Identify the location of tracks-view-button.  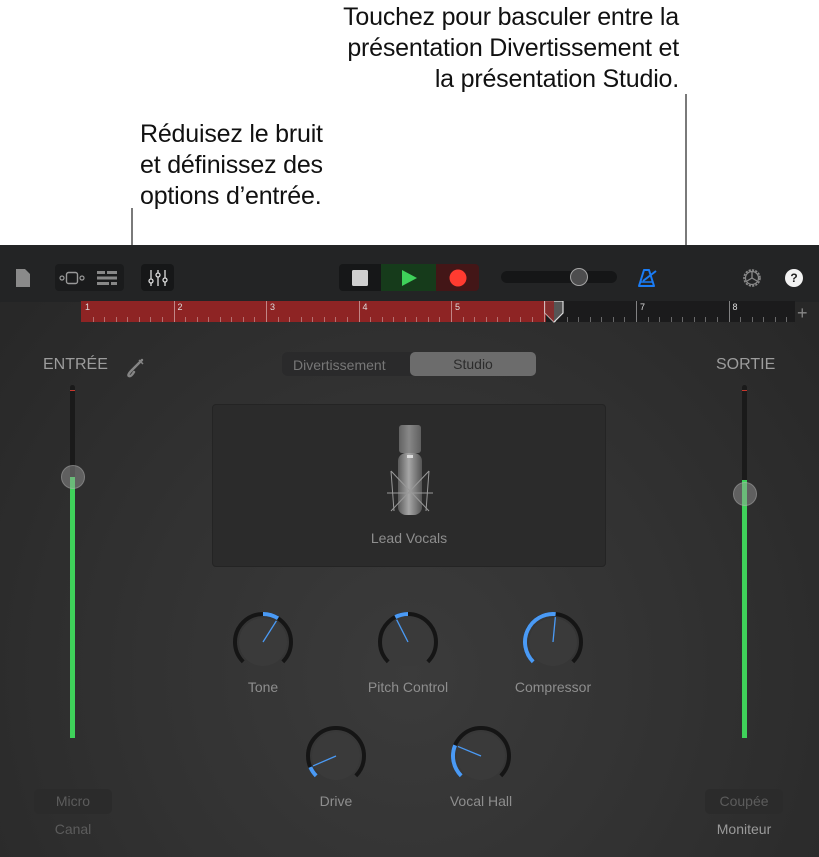
(72, 277).